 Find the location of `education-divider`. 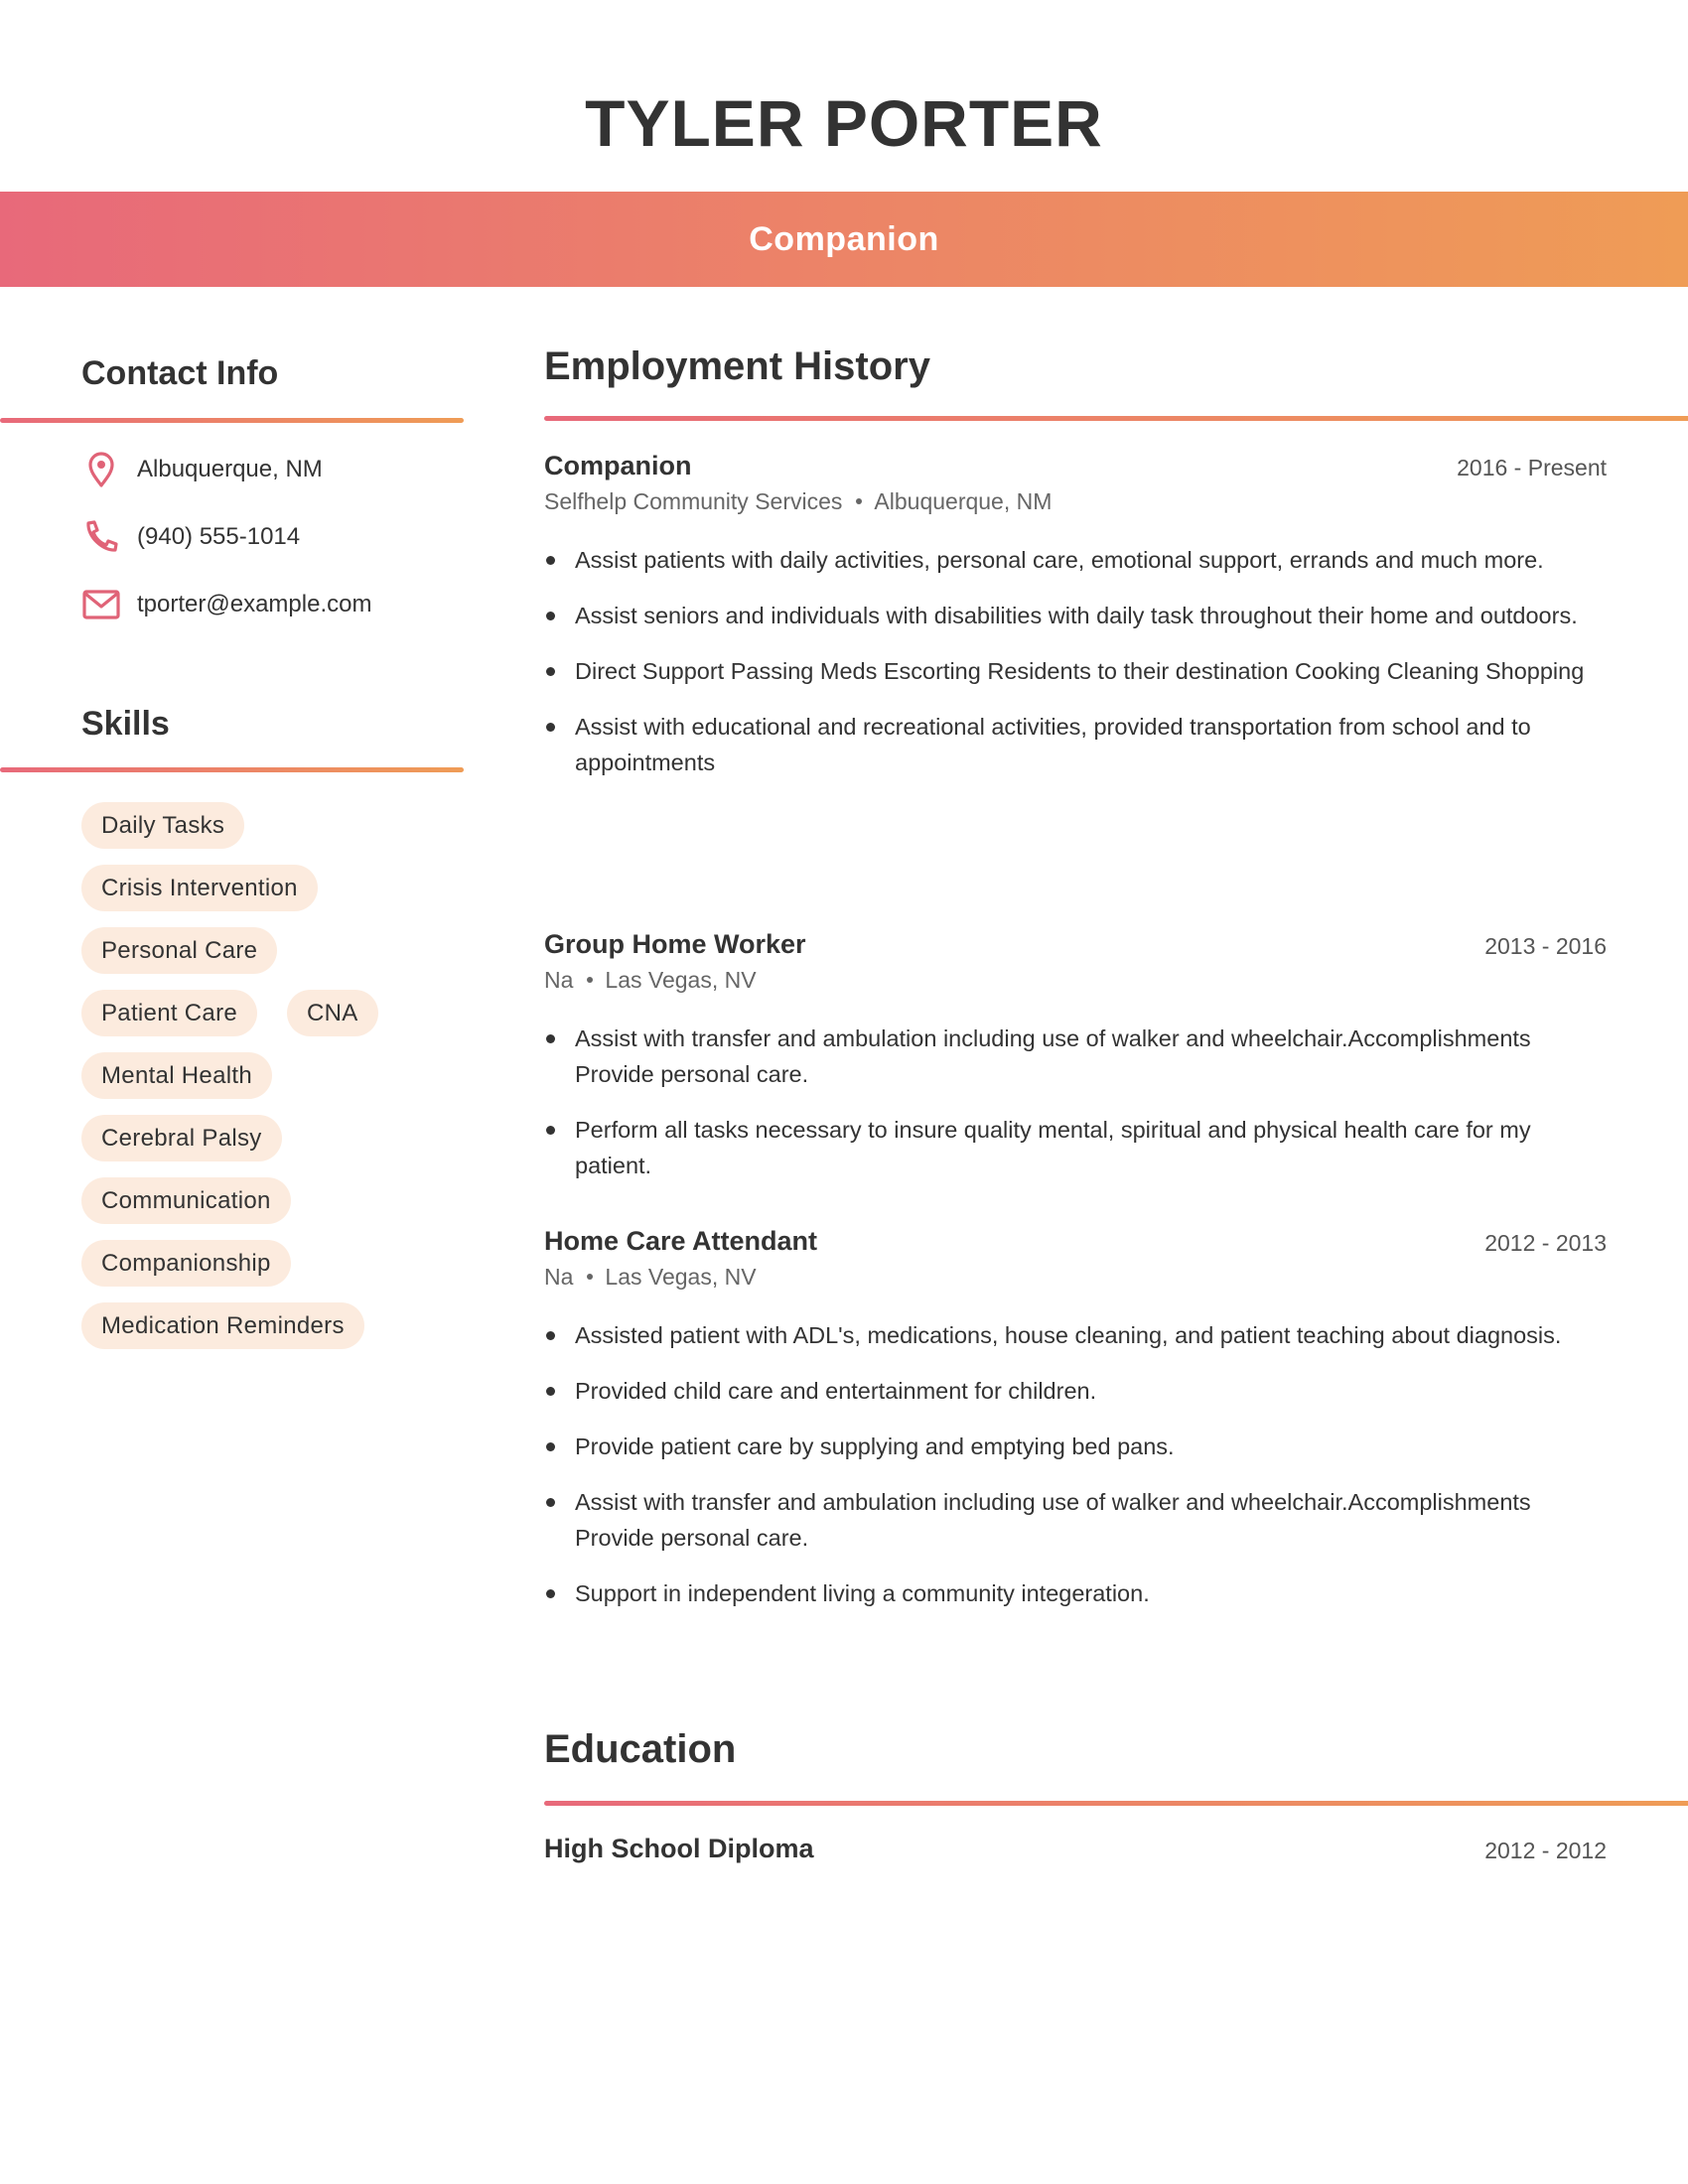

education-divider is located at coordinates (1116, 1803).